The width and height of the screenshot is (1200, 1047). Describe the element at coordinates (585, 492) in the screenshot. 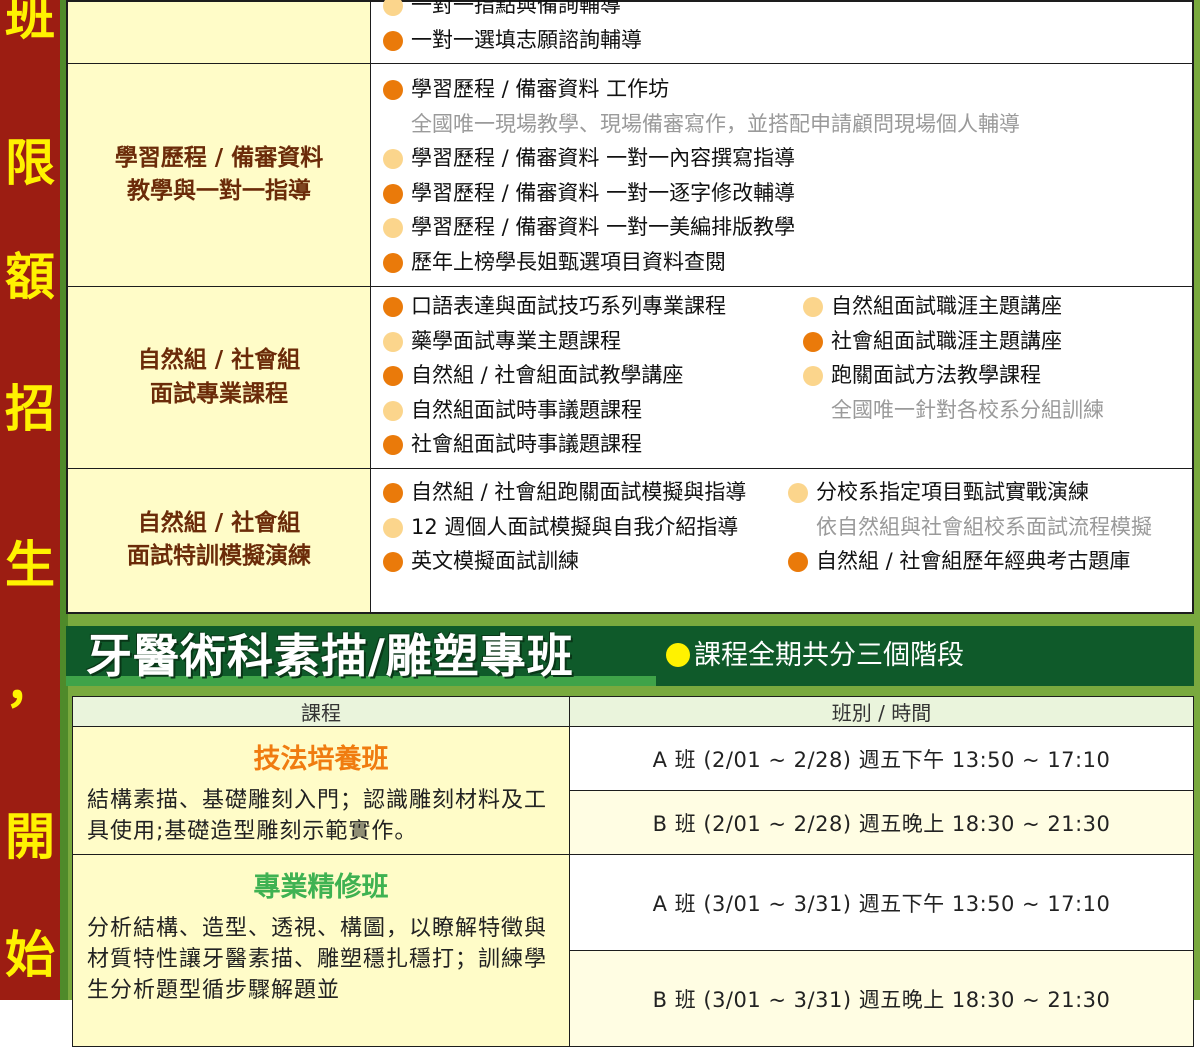

I see `list-item: 自然組 / 社會組跑關面試模擬與指導` at that location.